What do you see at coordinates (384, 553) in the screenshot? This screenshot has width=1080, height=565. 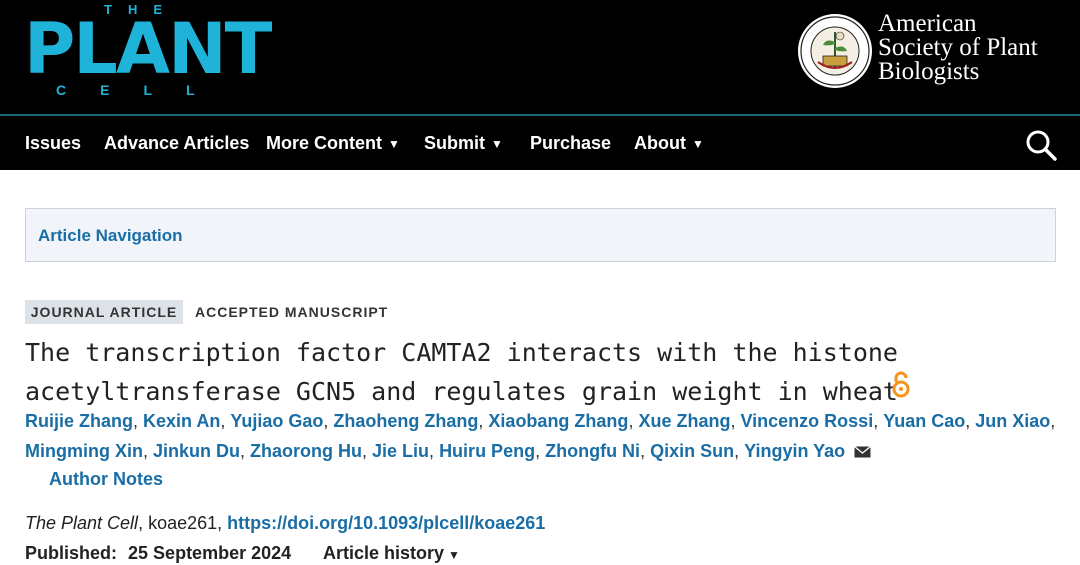 I see `article-history-label: Article history` at bounding box center [384, 553].